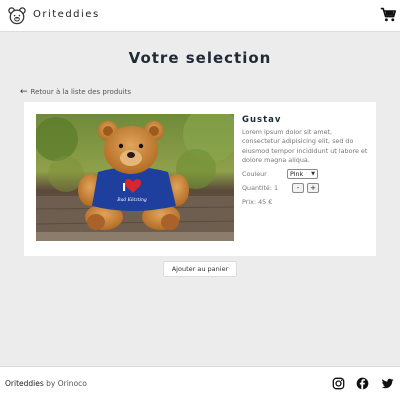  I want to click on quantity-decrement-button: -, so click(298, 188).